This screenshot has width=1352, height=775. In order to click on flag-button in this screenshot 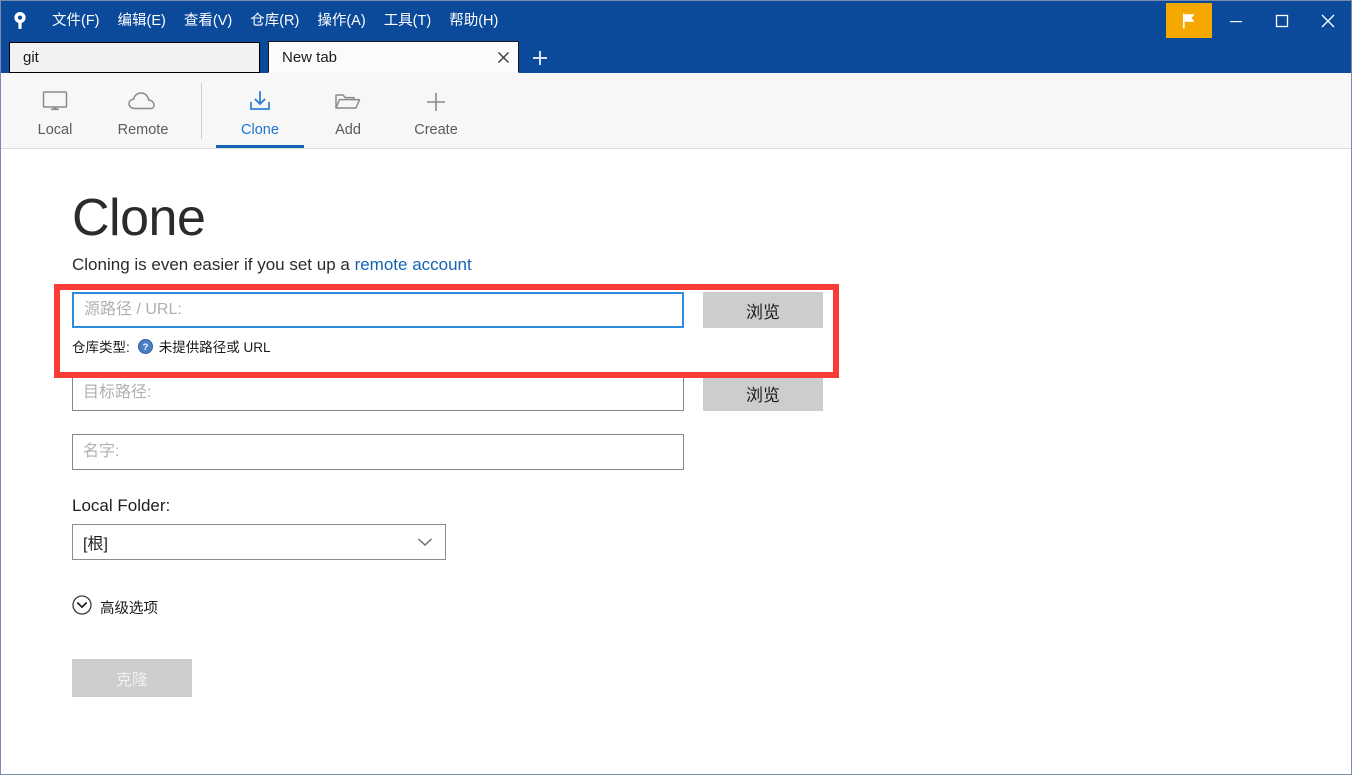, I will do `click(1189, 20)`.